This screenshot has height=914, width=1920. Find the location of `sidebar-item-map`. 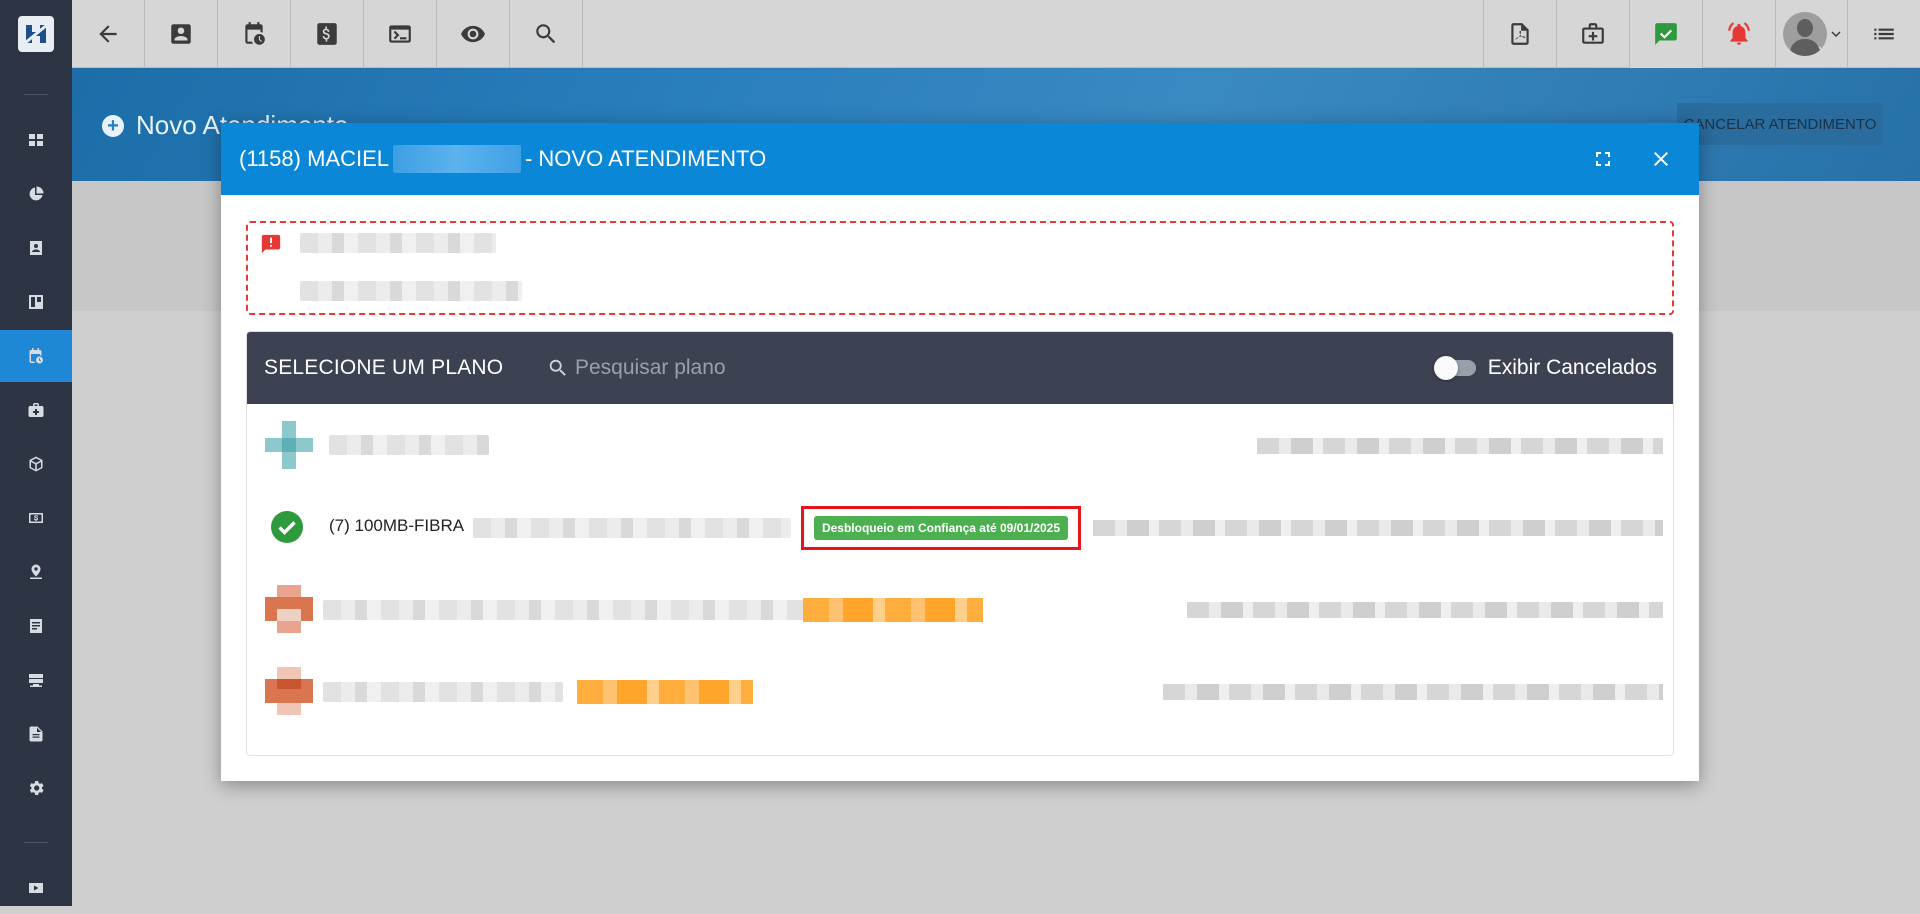

sidebar-item-map is located at coordinates (36, 572).